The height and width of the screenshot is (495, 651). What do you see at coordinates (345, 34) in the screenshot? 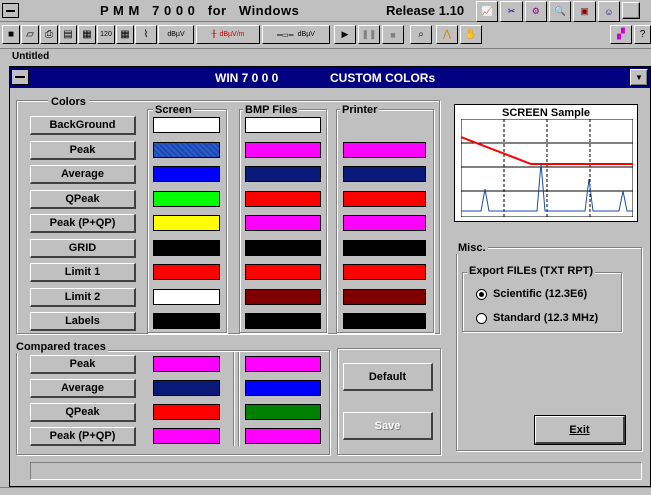
I see `play-icon: ▶` at bounding box center [345, 34].